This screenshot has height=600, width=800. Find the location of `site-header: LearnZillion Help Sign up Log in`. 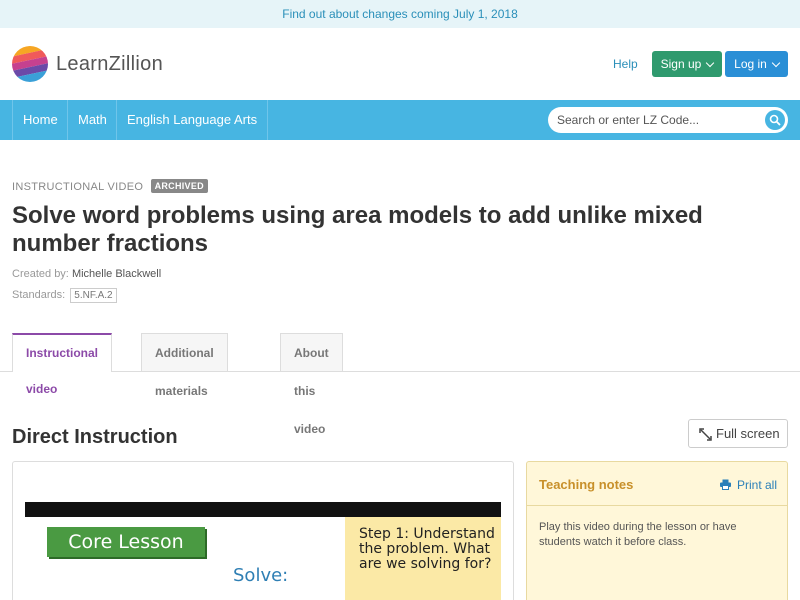

site-header: LearnZillion Help Sign up Log in is located at coordinates (400, 64).